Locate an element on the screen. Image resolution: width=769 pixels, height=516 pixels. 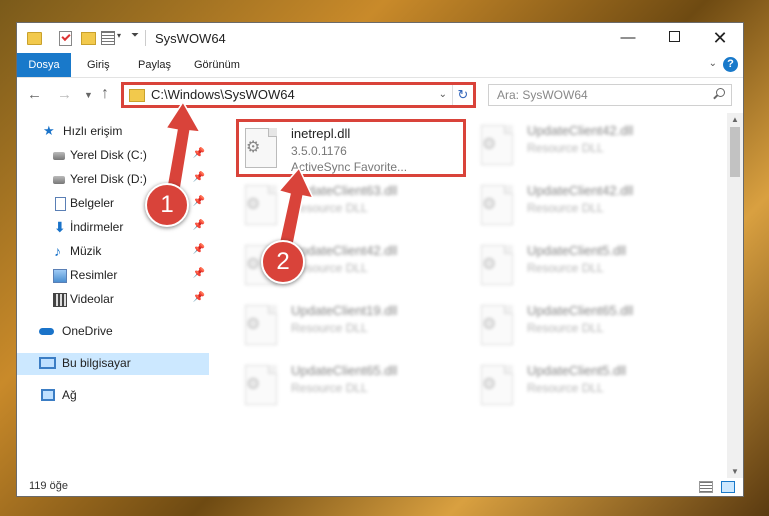
sidebar-item-label: Resimler is located at coordinates (94, 275).